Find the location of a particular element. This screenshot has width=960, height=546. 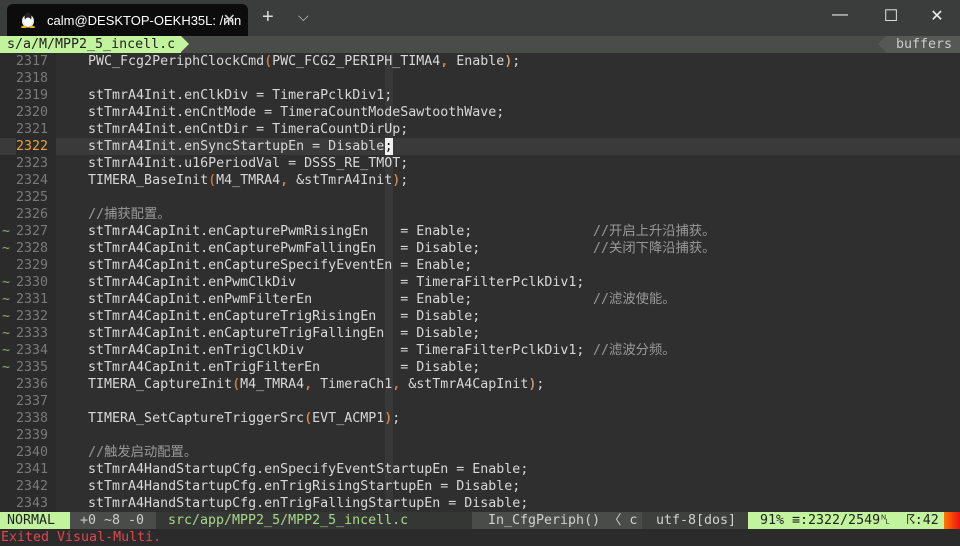

line-number: 2339 is located at coordinates (36, 435).